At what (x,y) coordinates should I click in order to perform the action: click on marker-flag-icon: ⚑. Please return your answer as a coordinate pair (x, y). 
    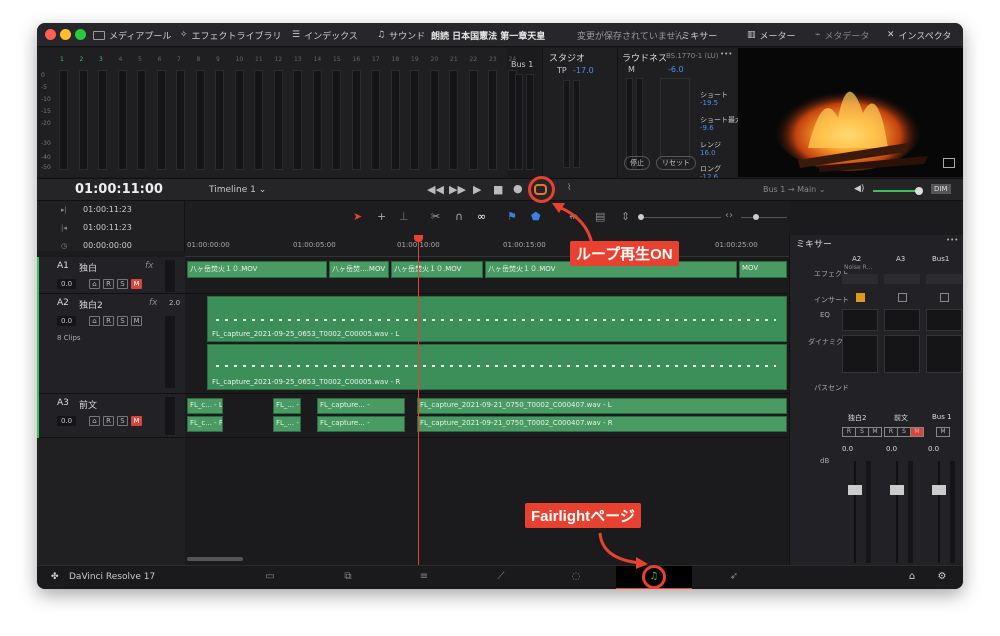
    Looking at the image, I should click on (512, 216).